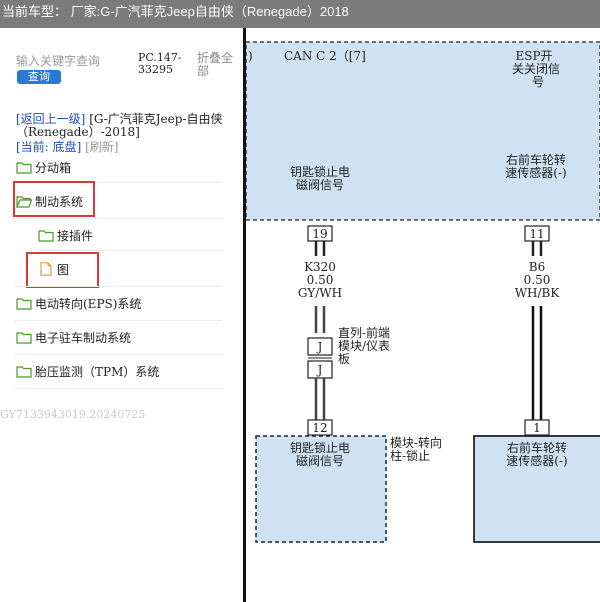 This screenshot has height=602, width=600. I want to click on module-note-2: 柱-锁止, so click(410, 455).